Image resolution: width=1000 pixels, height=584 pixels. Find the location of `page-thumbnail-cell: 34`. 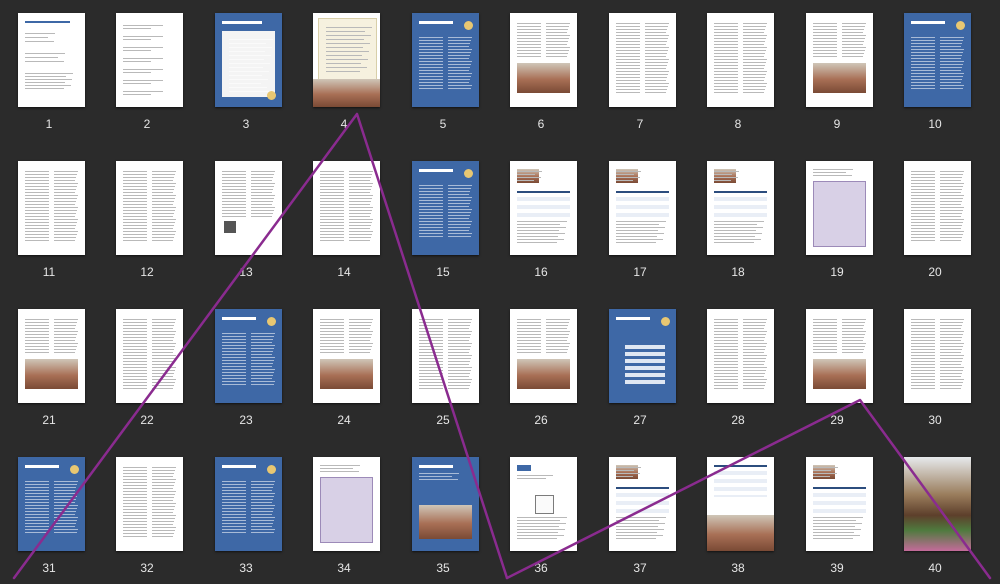

page-thumbnail-cell: 34 is located at coordinates (344, 514).